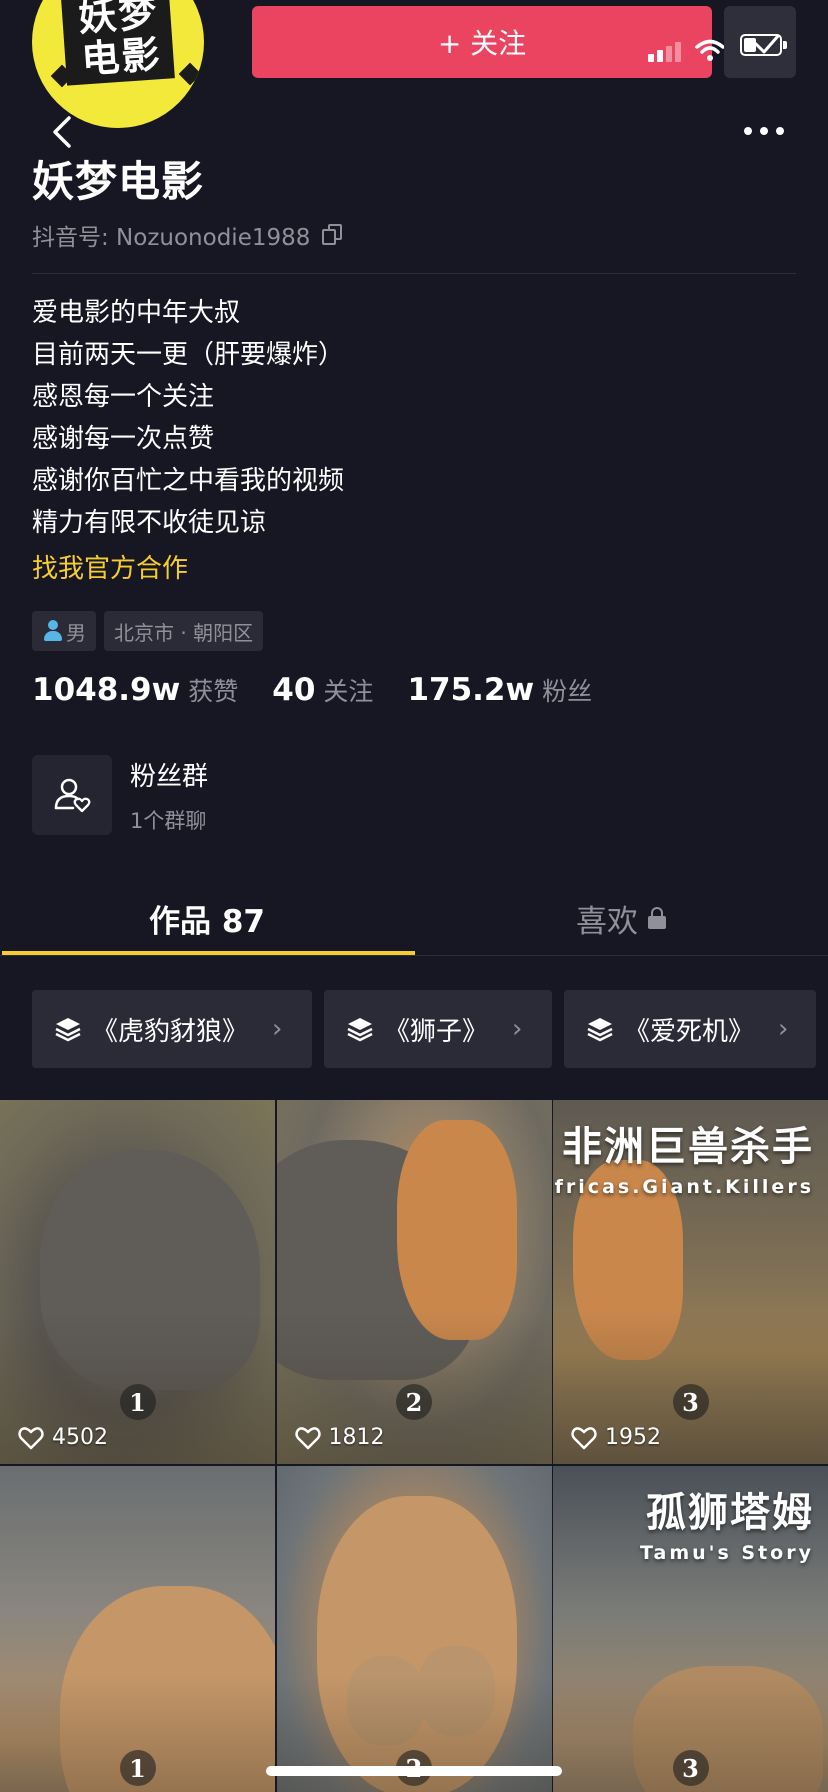 This screenshot has width=828, height=1792. I want to click on gender-tag: 男, so click(64, 631).